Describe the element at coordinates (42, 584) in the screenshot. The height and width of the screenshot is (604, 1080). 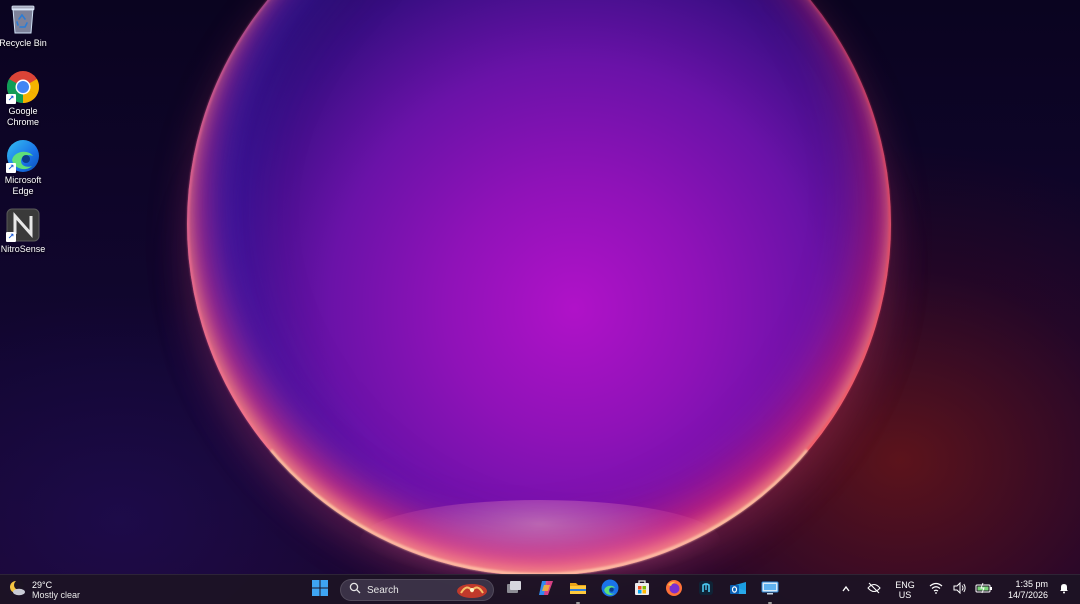
I see `weather-temperature: 29°C` at that location.